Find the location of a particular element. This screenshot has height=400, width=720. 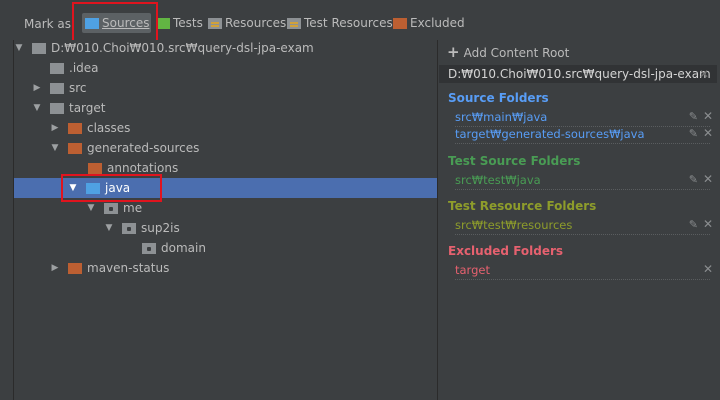

mark-tests-label: Tests is located at coordinates (188, 23).